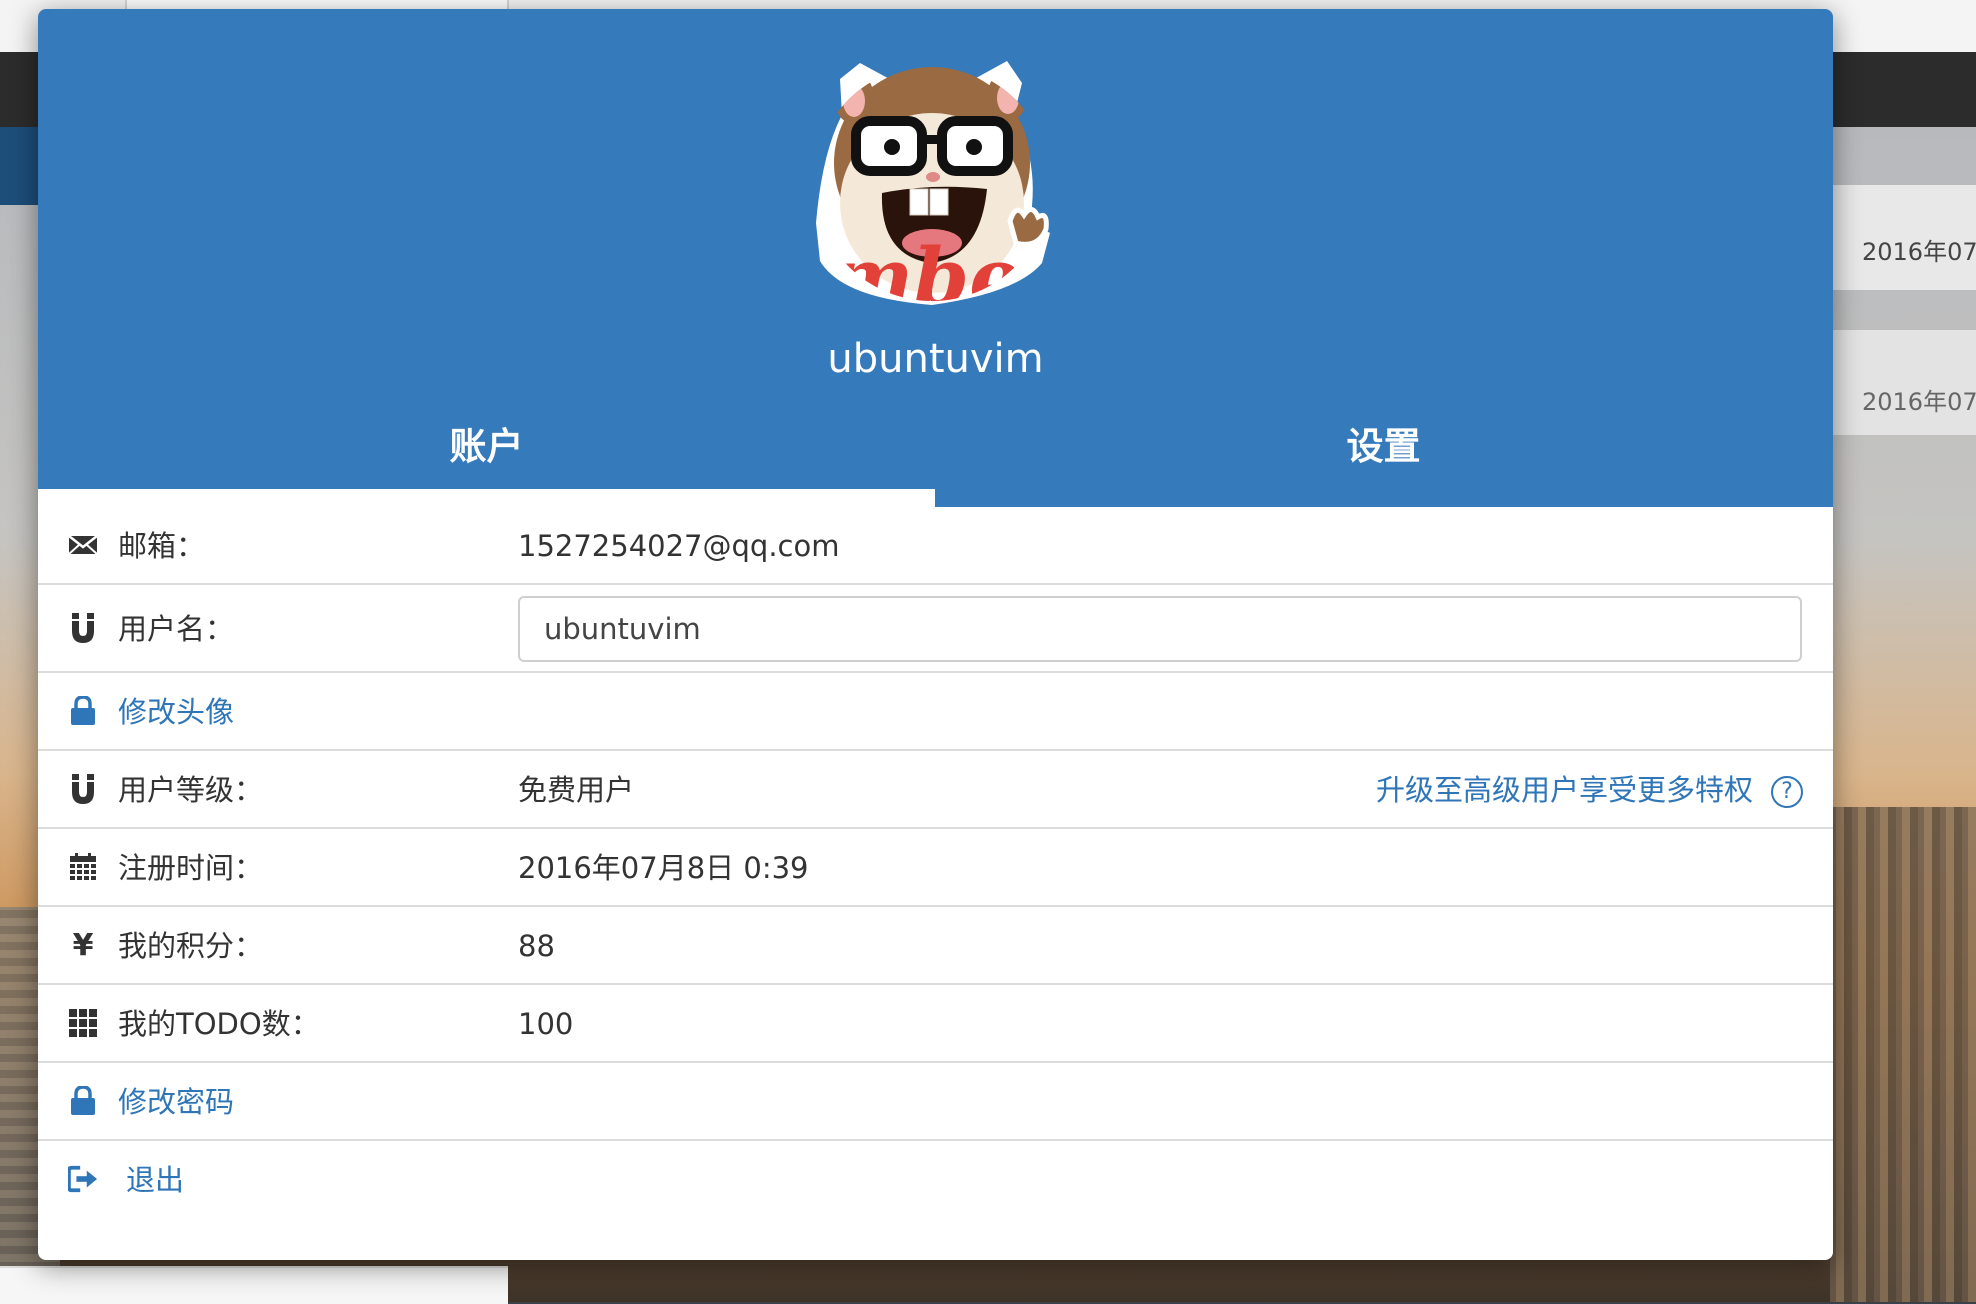 The height and width of the screenshot is (1304, 1976). I want to click on help-icon: ?, so click(1787, 792).